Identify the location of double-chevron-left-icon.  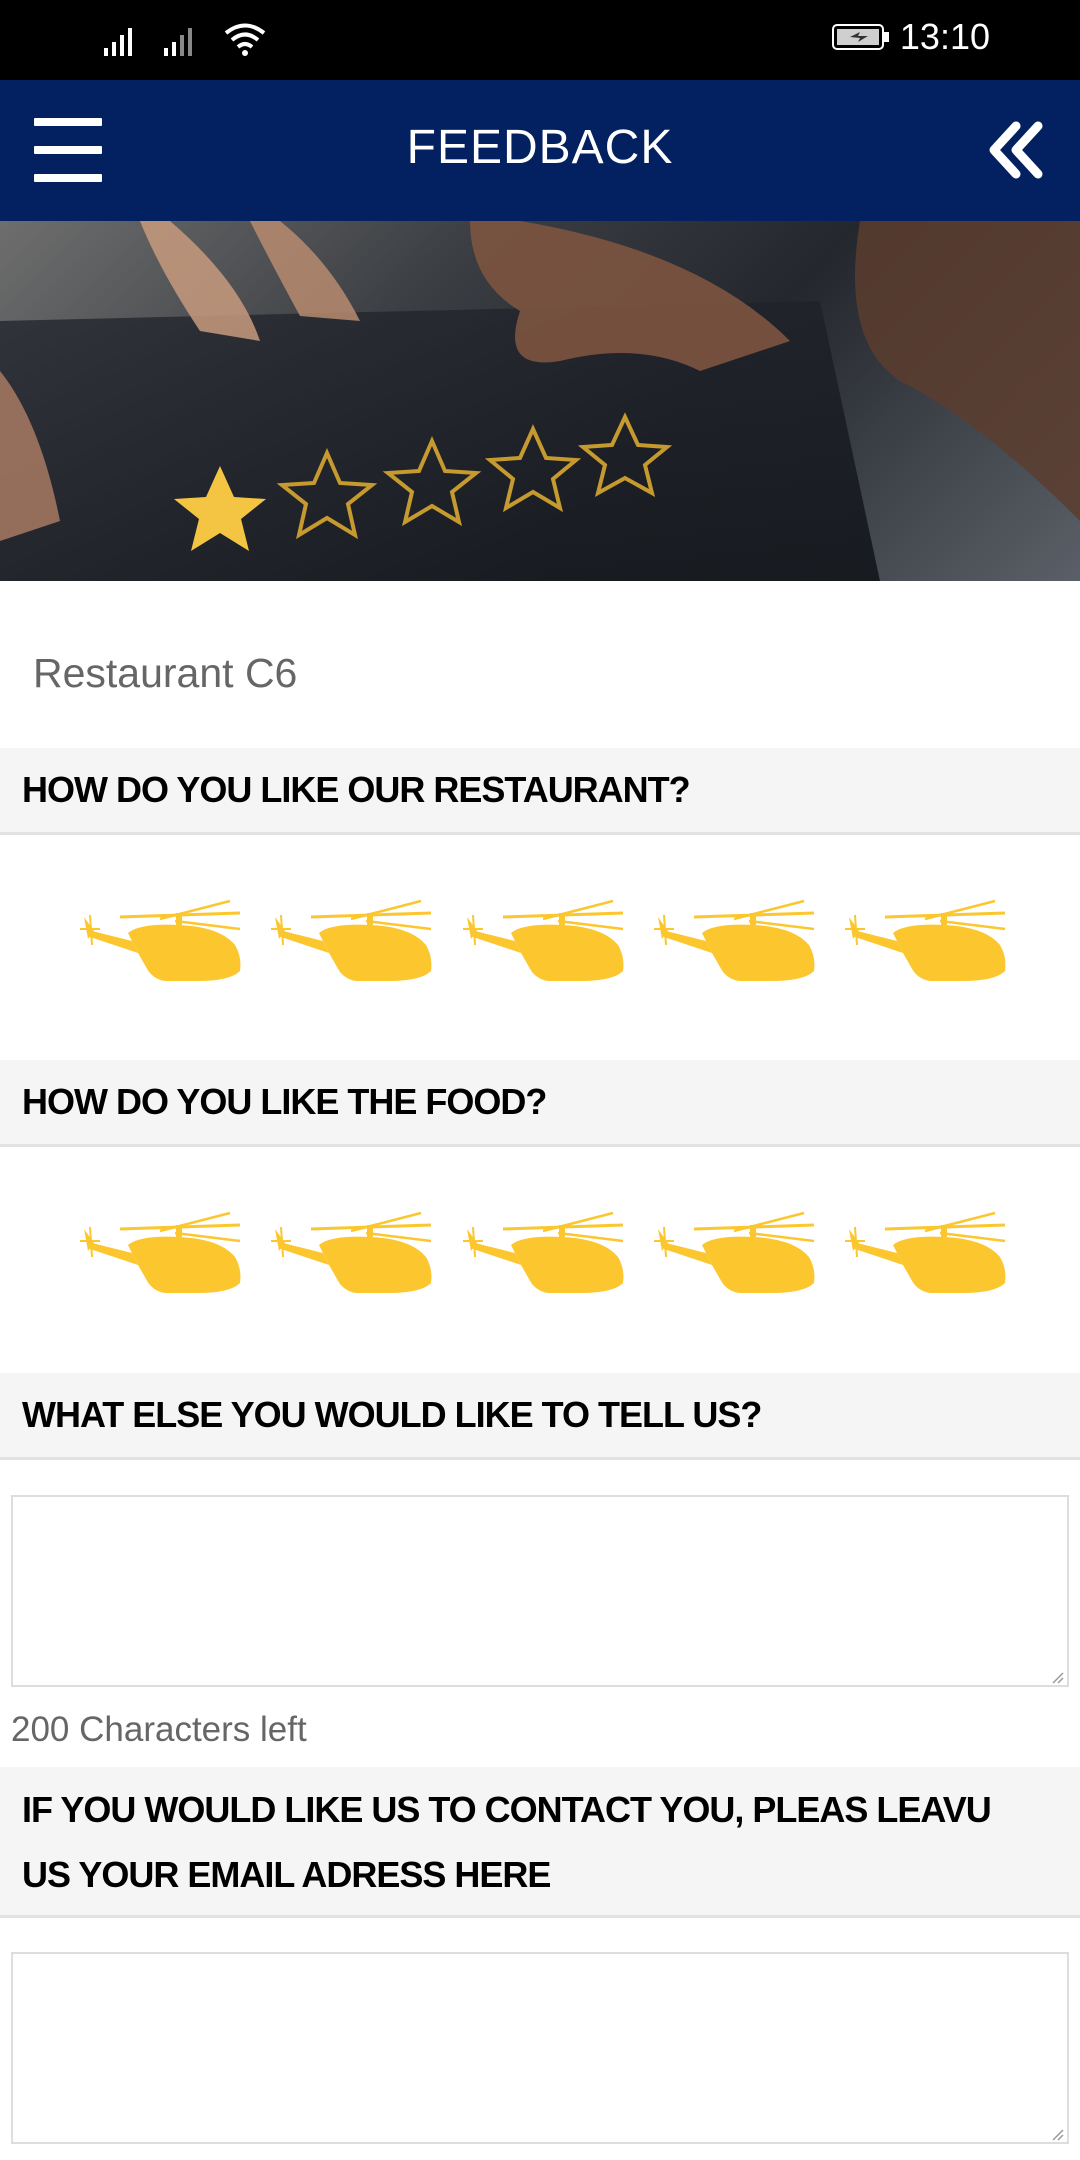
(1016, 150).